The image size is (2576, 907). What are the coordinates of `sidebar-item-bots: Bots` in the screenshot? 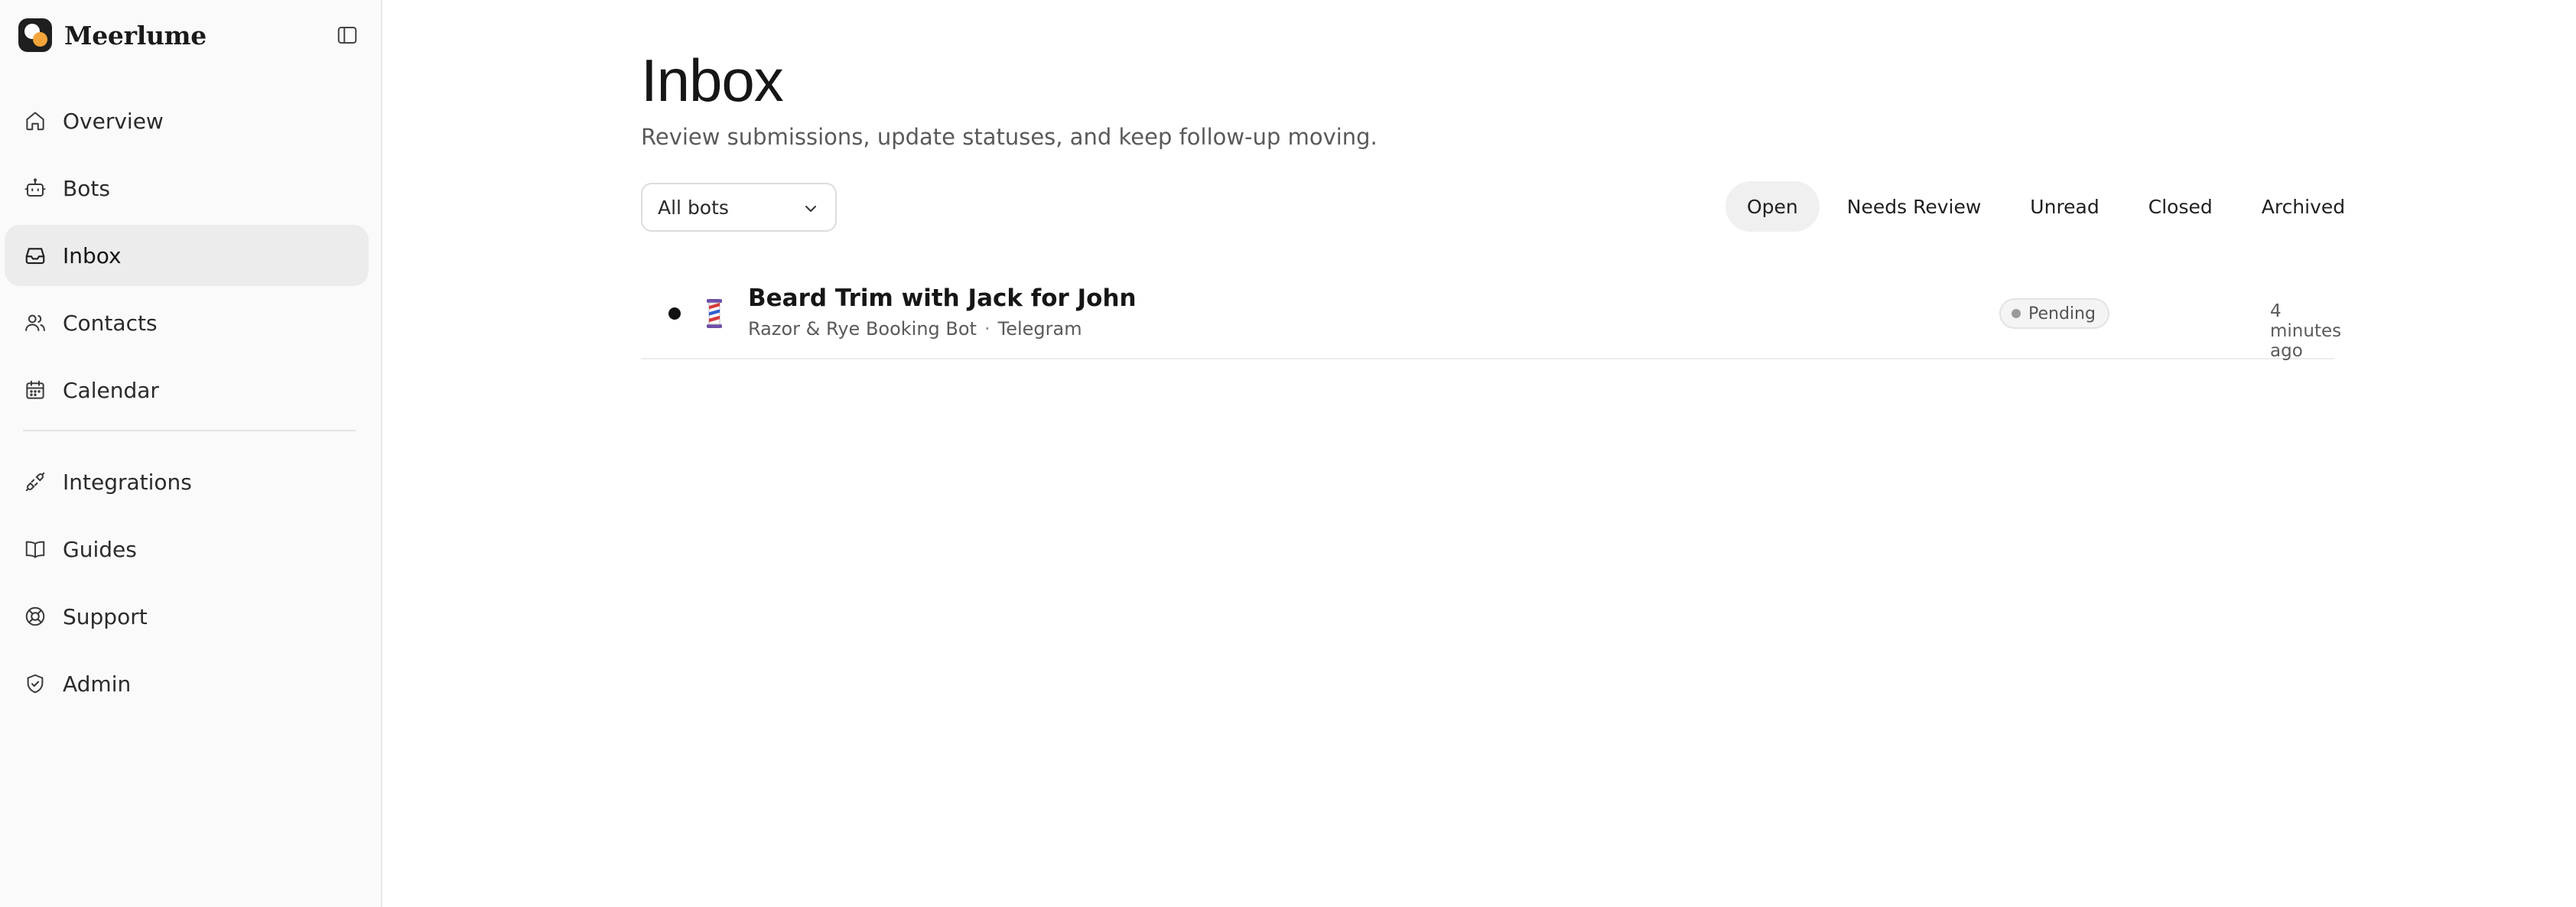 It's located at (187, 188).